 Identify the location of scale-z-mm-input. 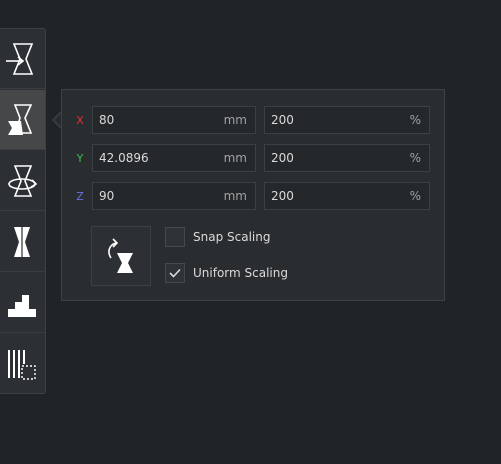
(158, 196).